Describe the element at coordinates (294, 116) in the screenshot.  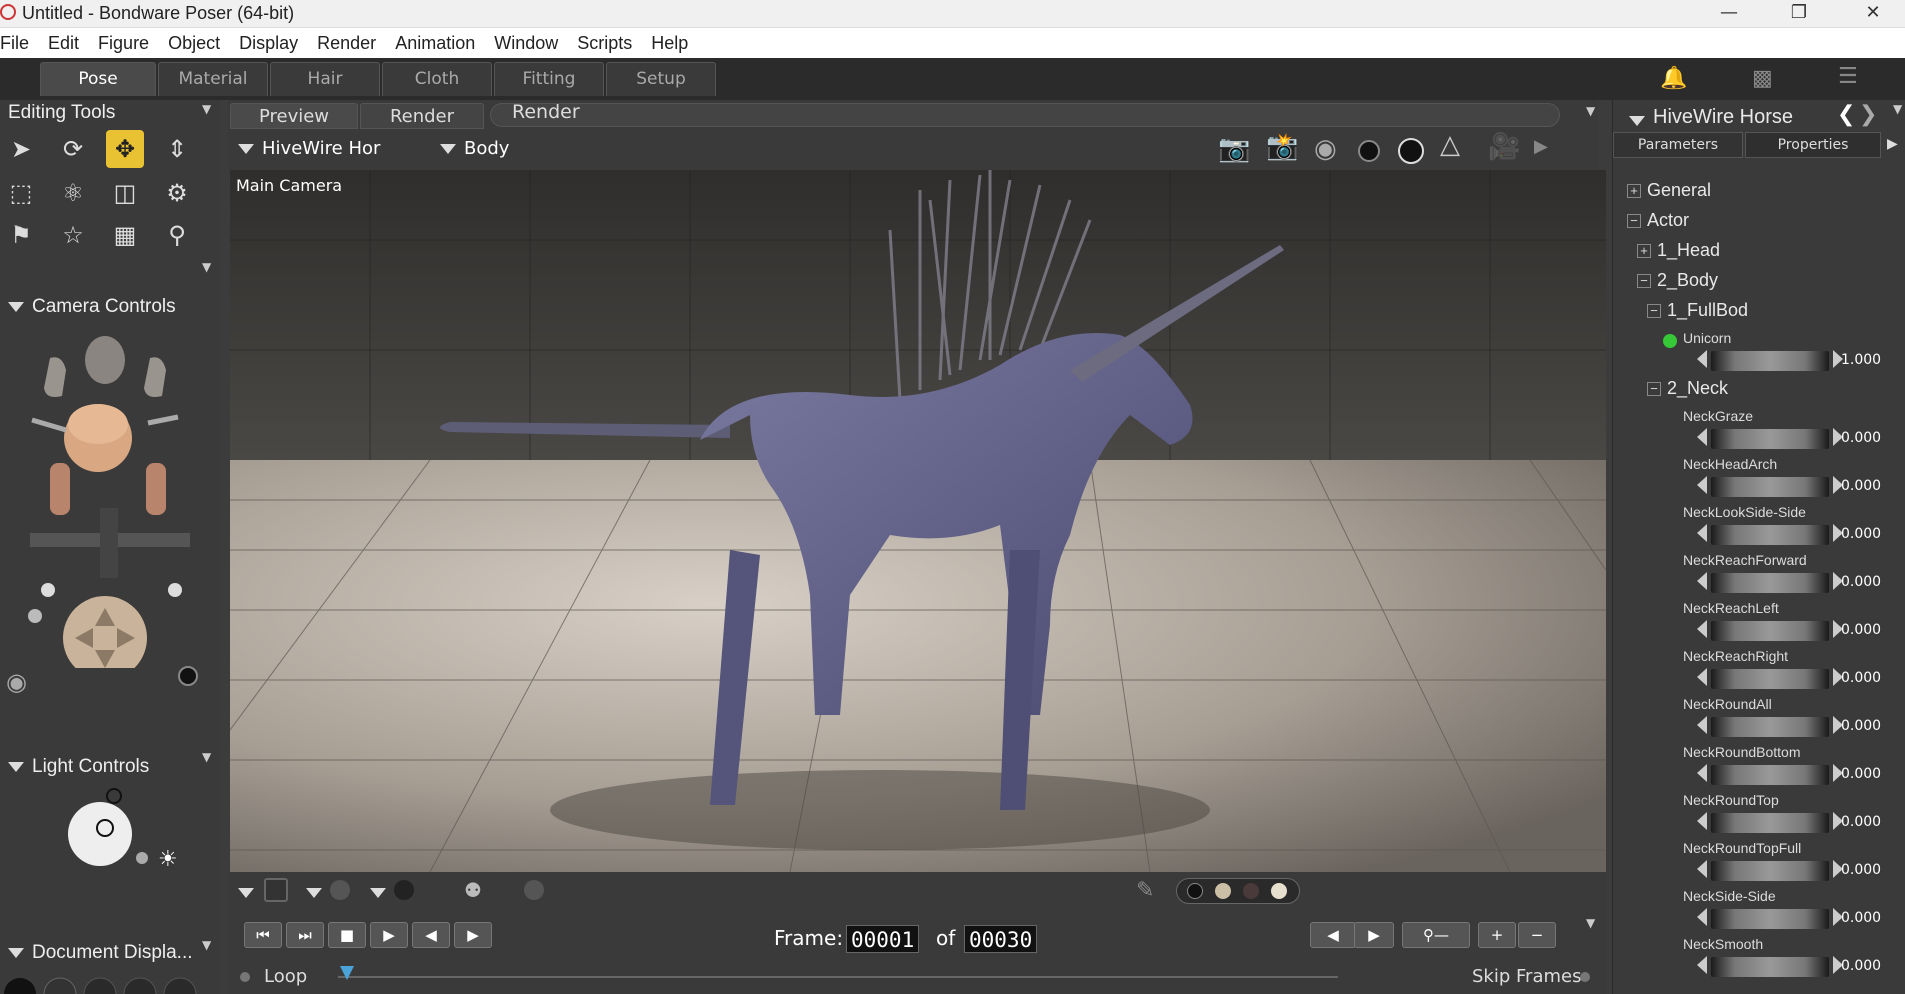
I see `tab-preview: Preview` at that location.